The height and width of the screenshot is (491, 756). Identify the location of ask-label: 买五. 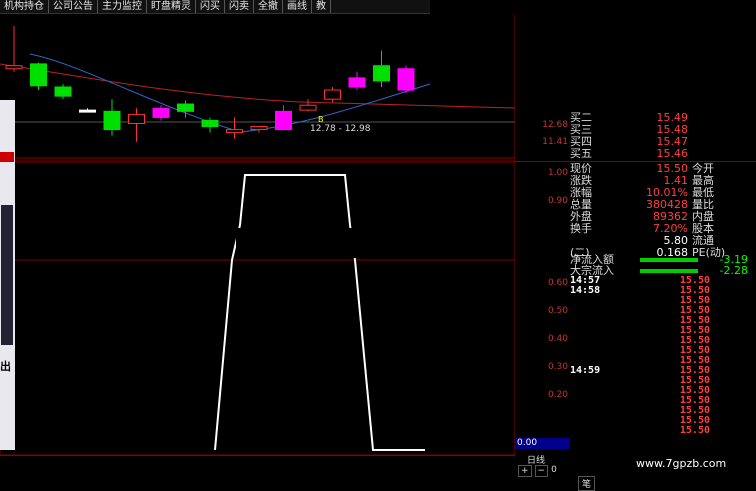
(581, 153).